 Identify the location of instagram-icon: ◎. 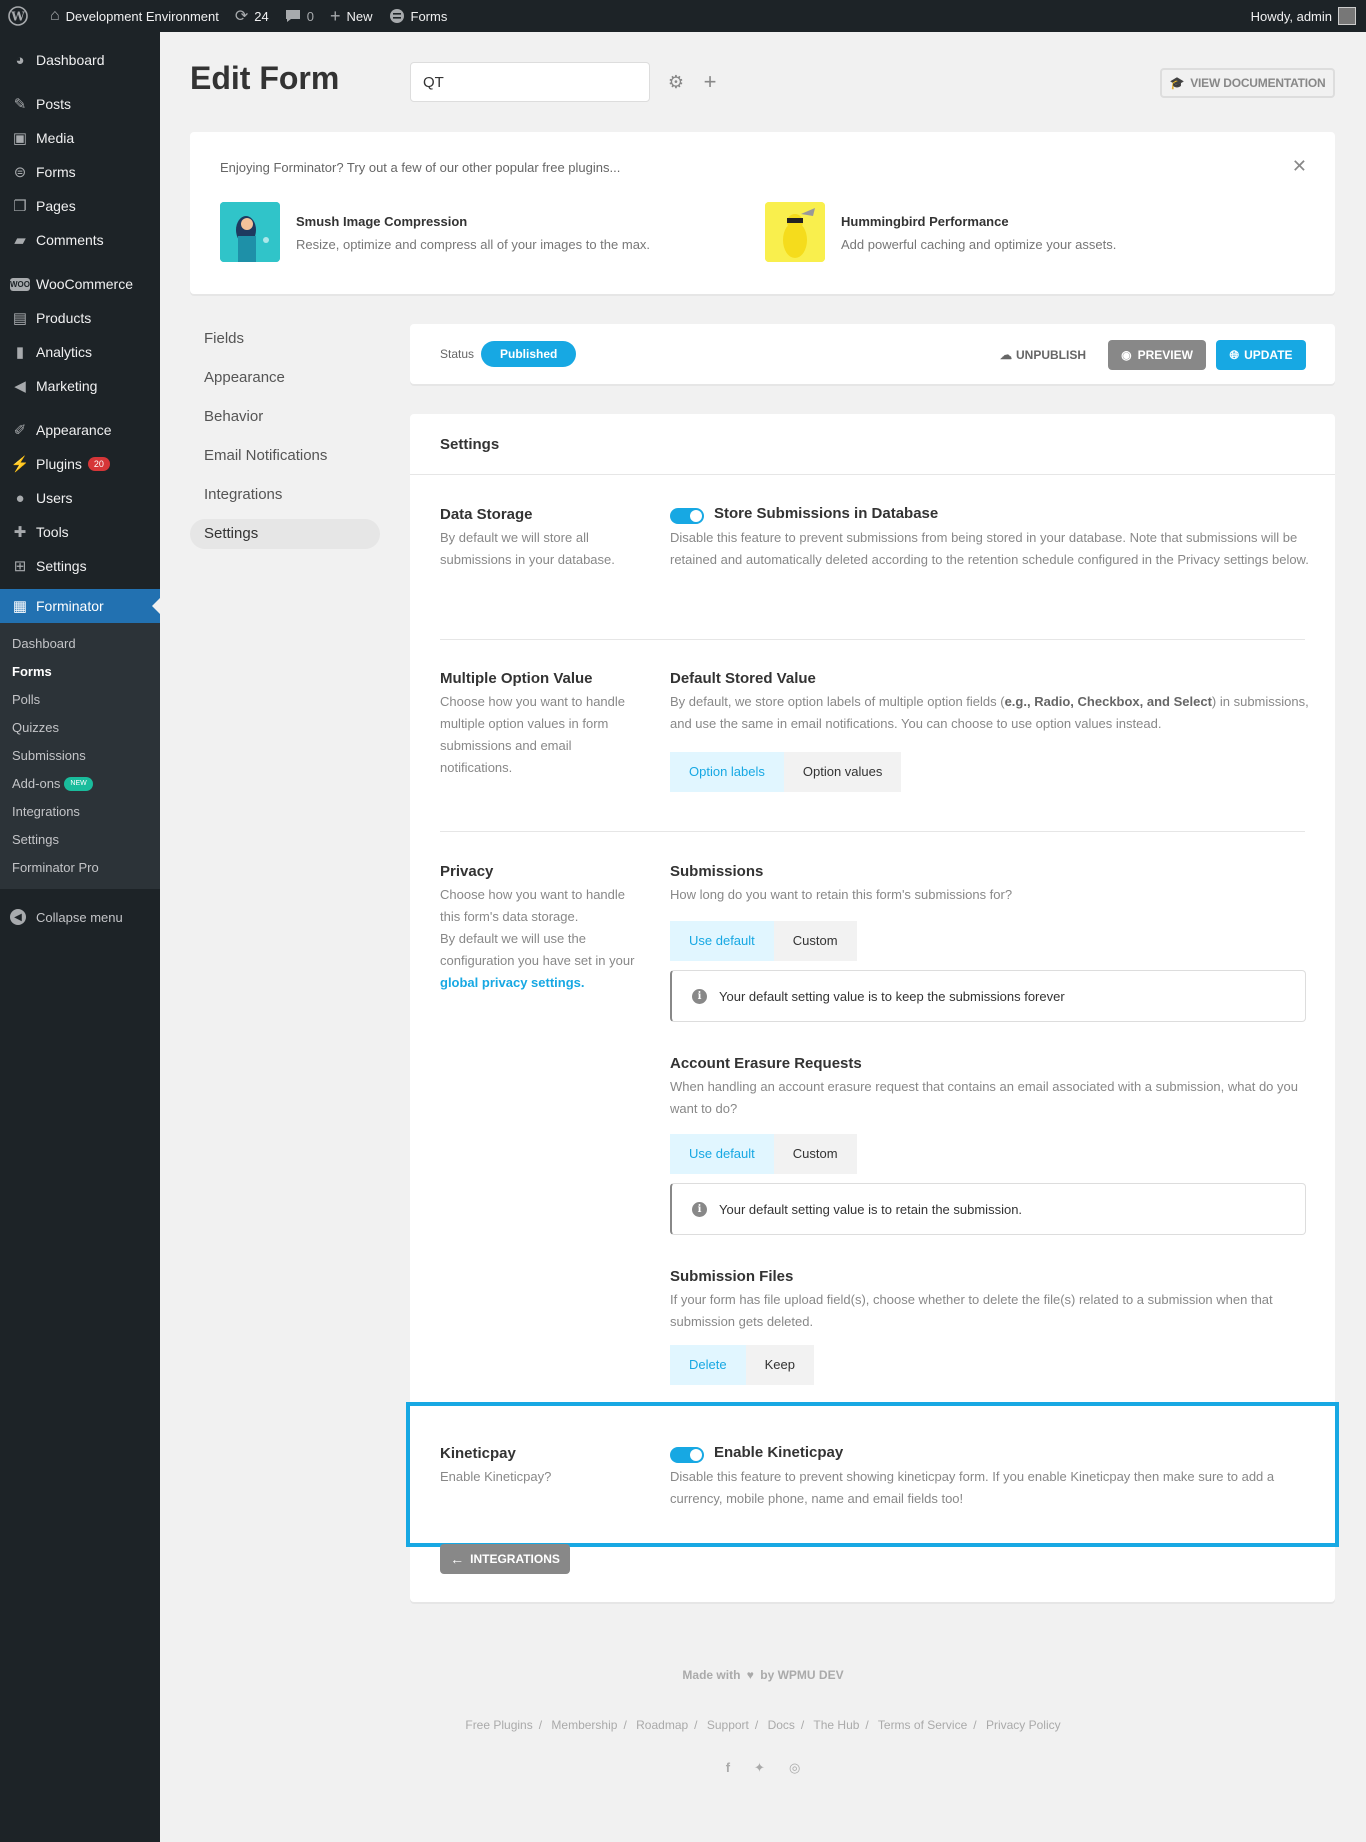
(794, 1768).